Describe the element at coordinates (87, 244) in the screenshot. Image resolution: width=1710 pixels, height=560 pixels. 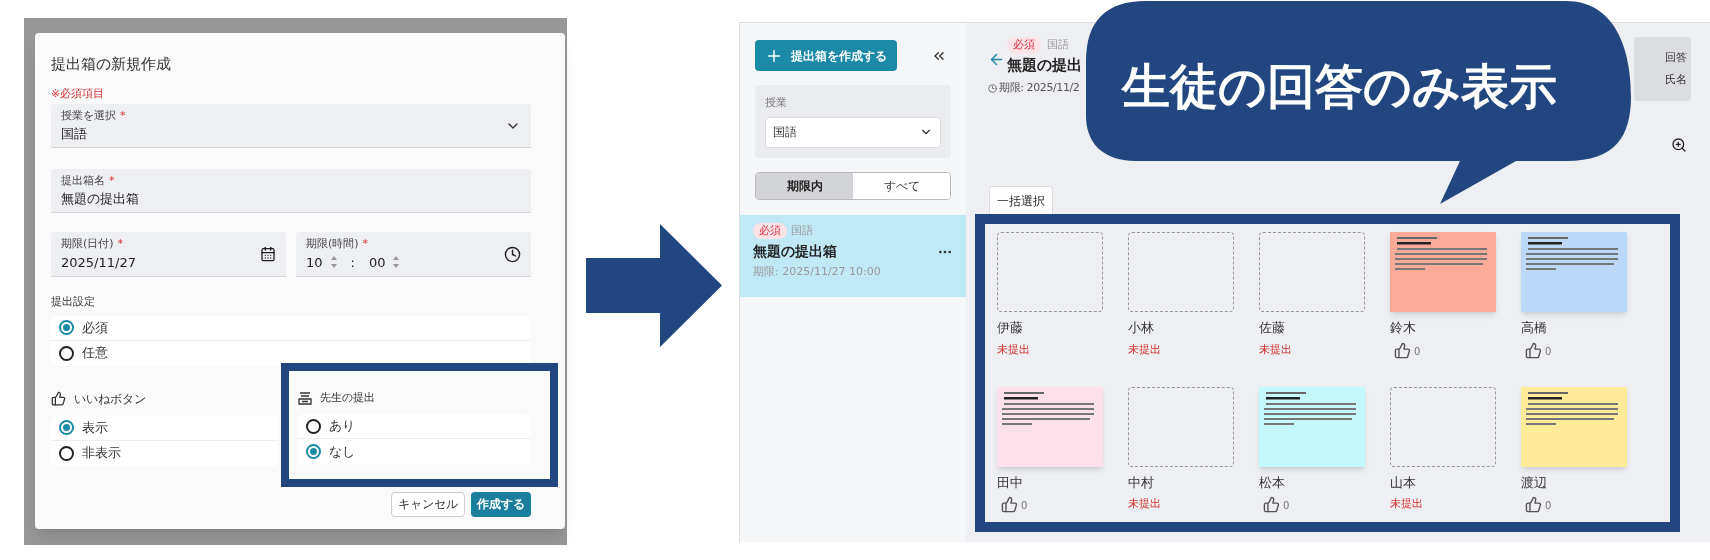
I see `field-label: 期限(日付)` at that location.